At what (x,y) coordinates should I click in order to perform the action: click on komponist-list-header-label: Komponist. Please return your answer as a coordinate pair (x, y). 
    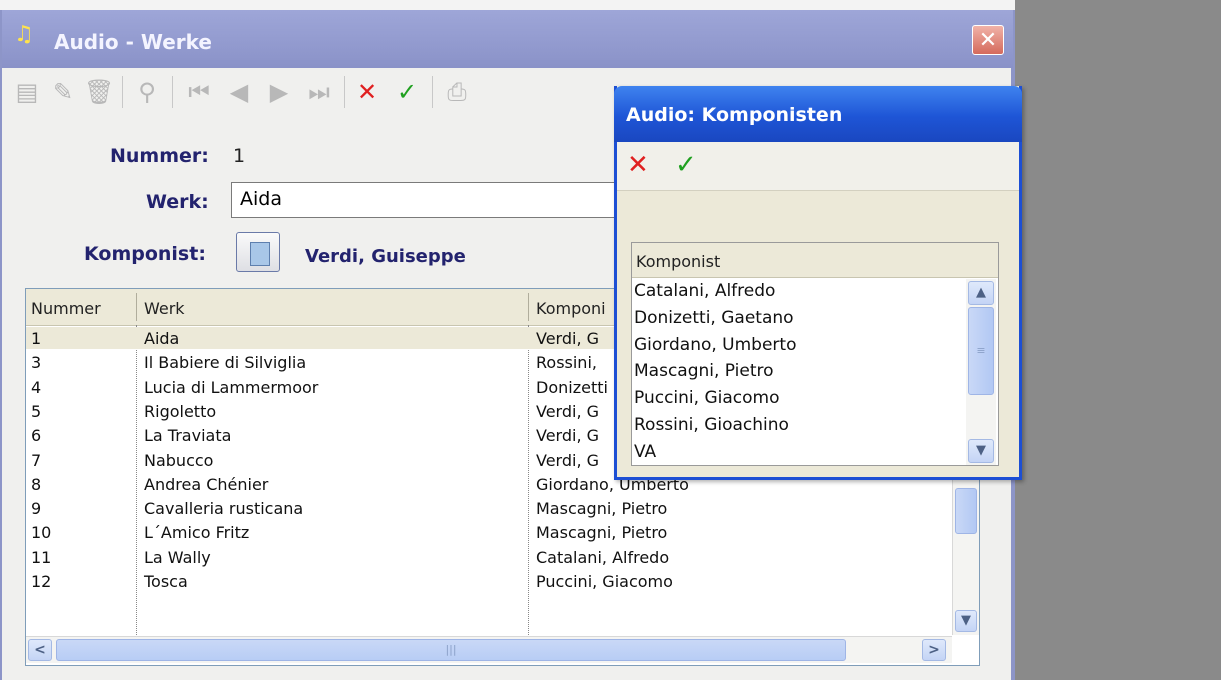
    Looking at the image, I should click on (678, 261).